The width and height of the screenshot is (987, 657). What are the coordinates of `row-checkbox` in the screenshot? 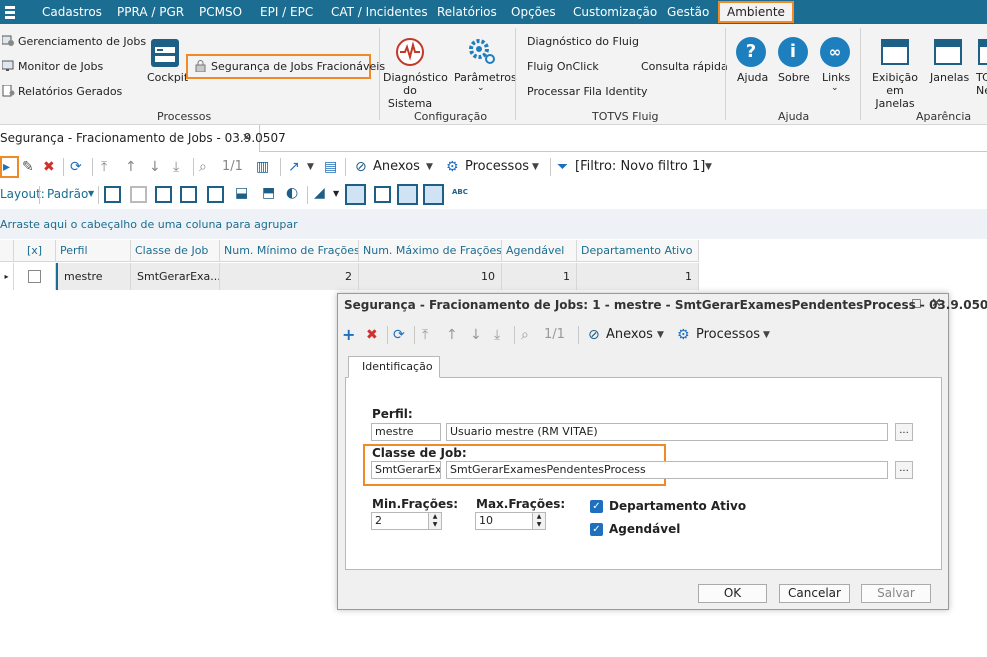 It's located at (34, 276).